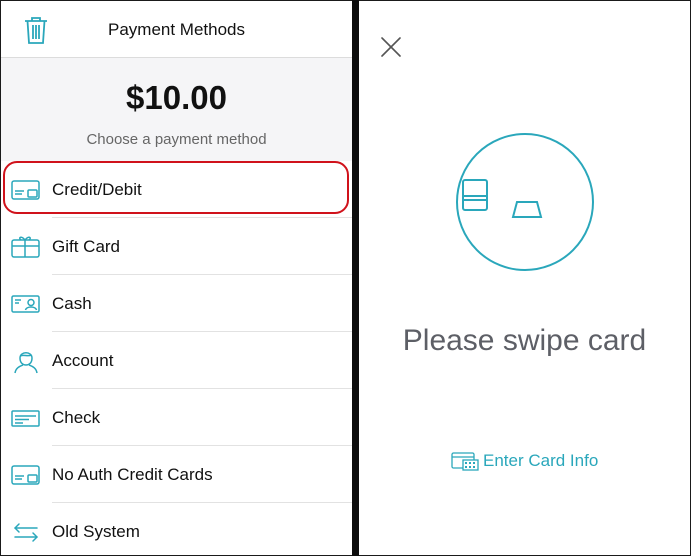 This screenshot has width=691, height=556. I want to click on method-label: Check, so click(76, 417).